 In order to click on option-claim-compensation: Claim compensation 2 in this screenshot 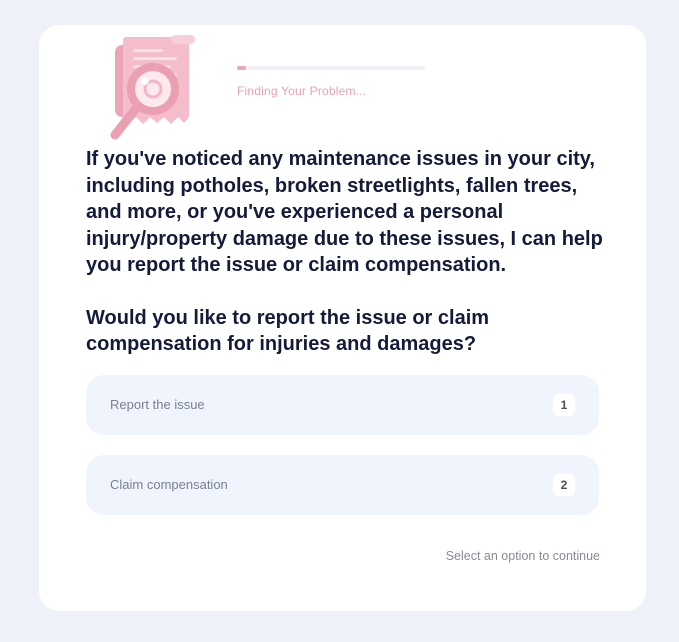, I will do `click(342, 485)`.